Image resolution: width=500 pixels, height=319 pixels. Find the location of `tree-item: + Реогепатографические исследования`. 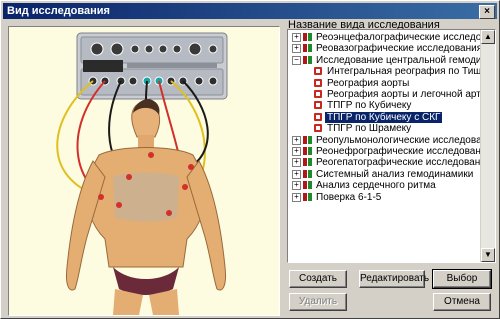

tree-item: + Реогепатографические исследования is located at coordinates (384, 162).